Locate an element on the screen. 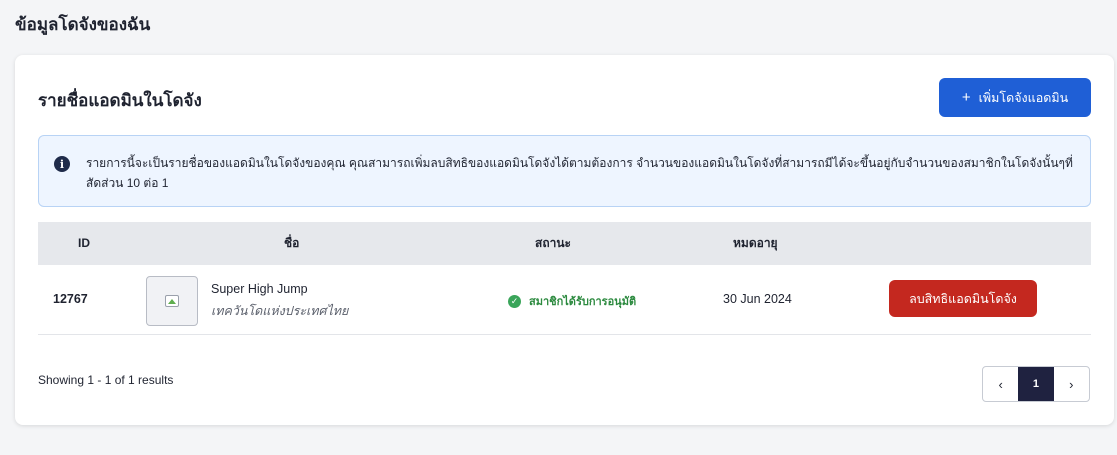 The height and width of the screenshot is (455, 1117). status-text: สมาชิกได้รับการอนุมัติ is located at coordinates (583, 302).